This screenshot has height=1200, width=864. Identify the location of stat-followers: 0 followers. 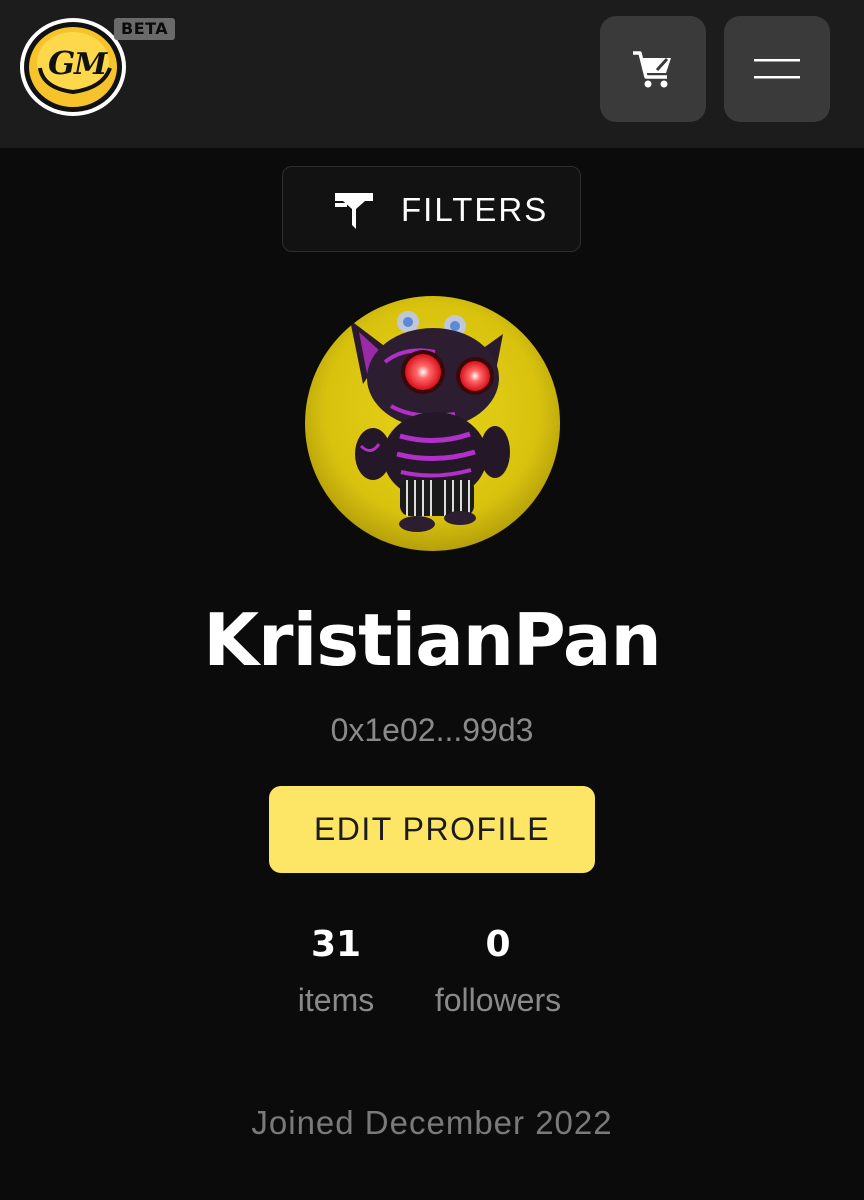
(498, 971).